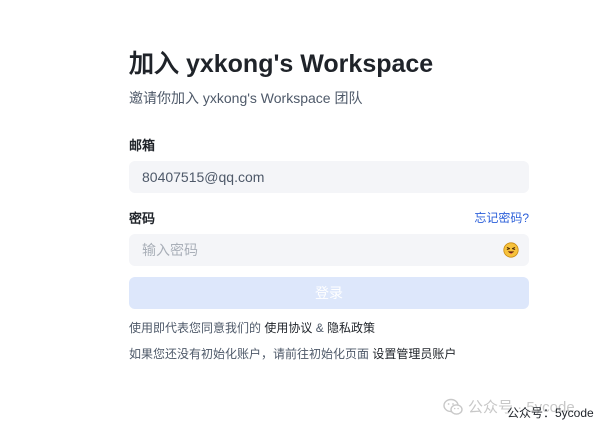 The width and height of the screenshot is (606, 431). What do you see at coordinates (142, 218) in the screenshot?
I see `password-label: 密码` at bounding box center [142, 218].